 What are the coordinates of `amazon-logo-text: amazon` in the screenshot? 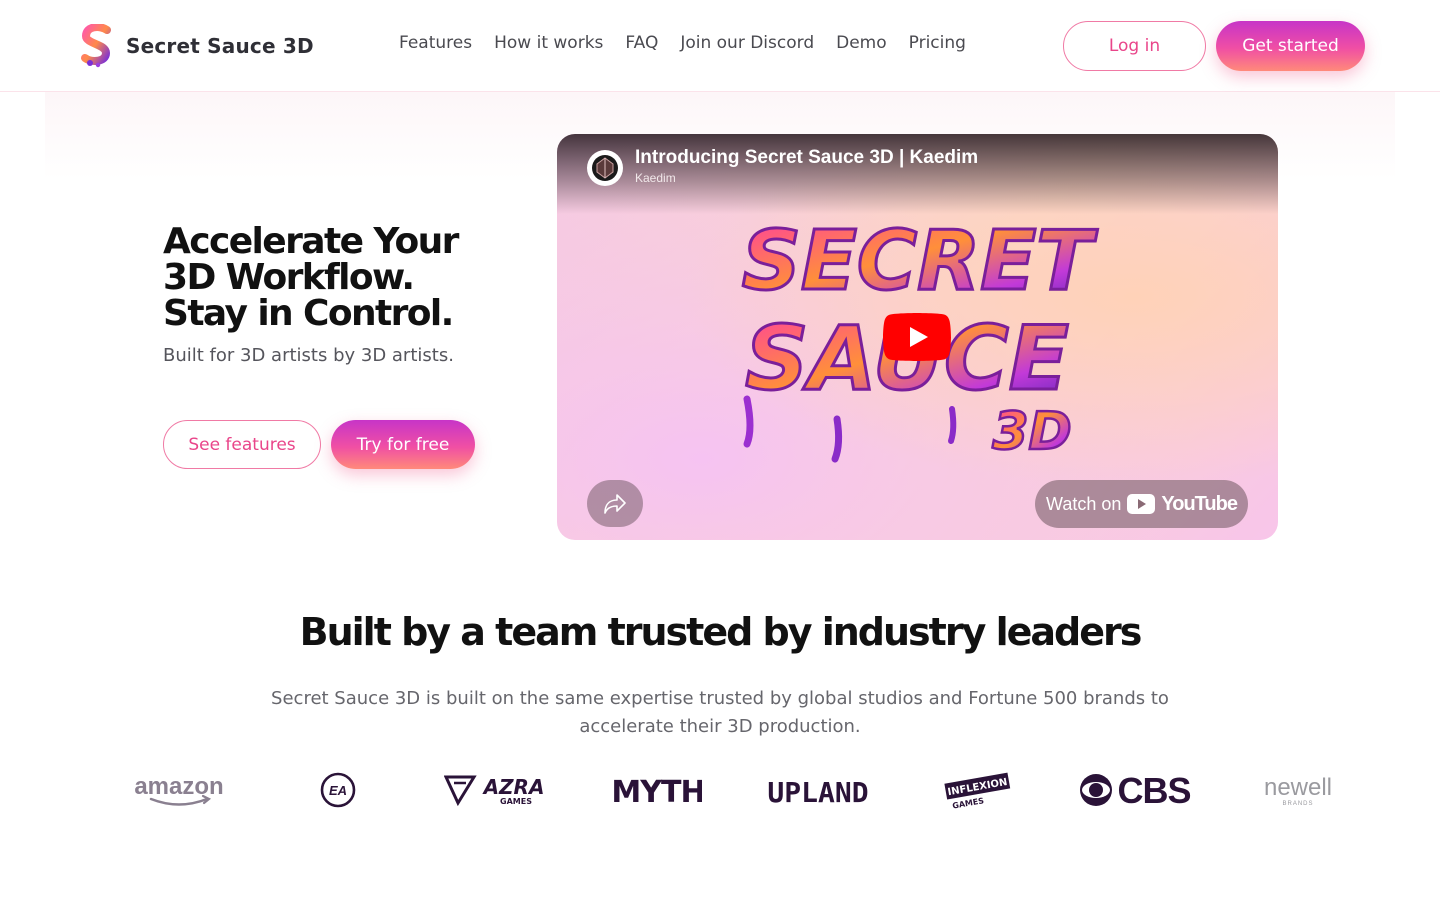 It's located at (178, 786).